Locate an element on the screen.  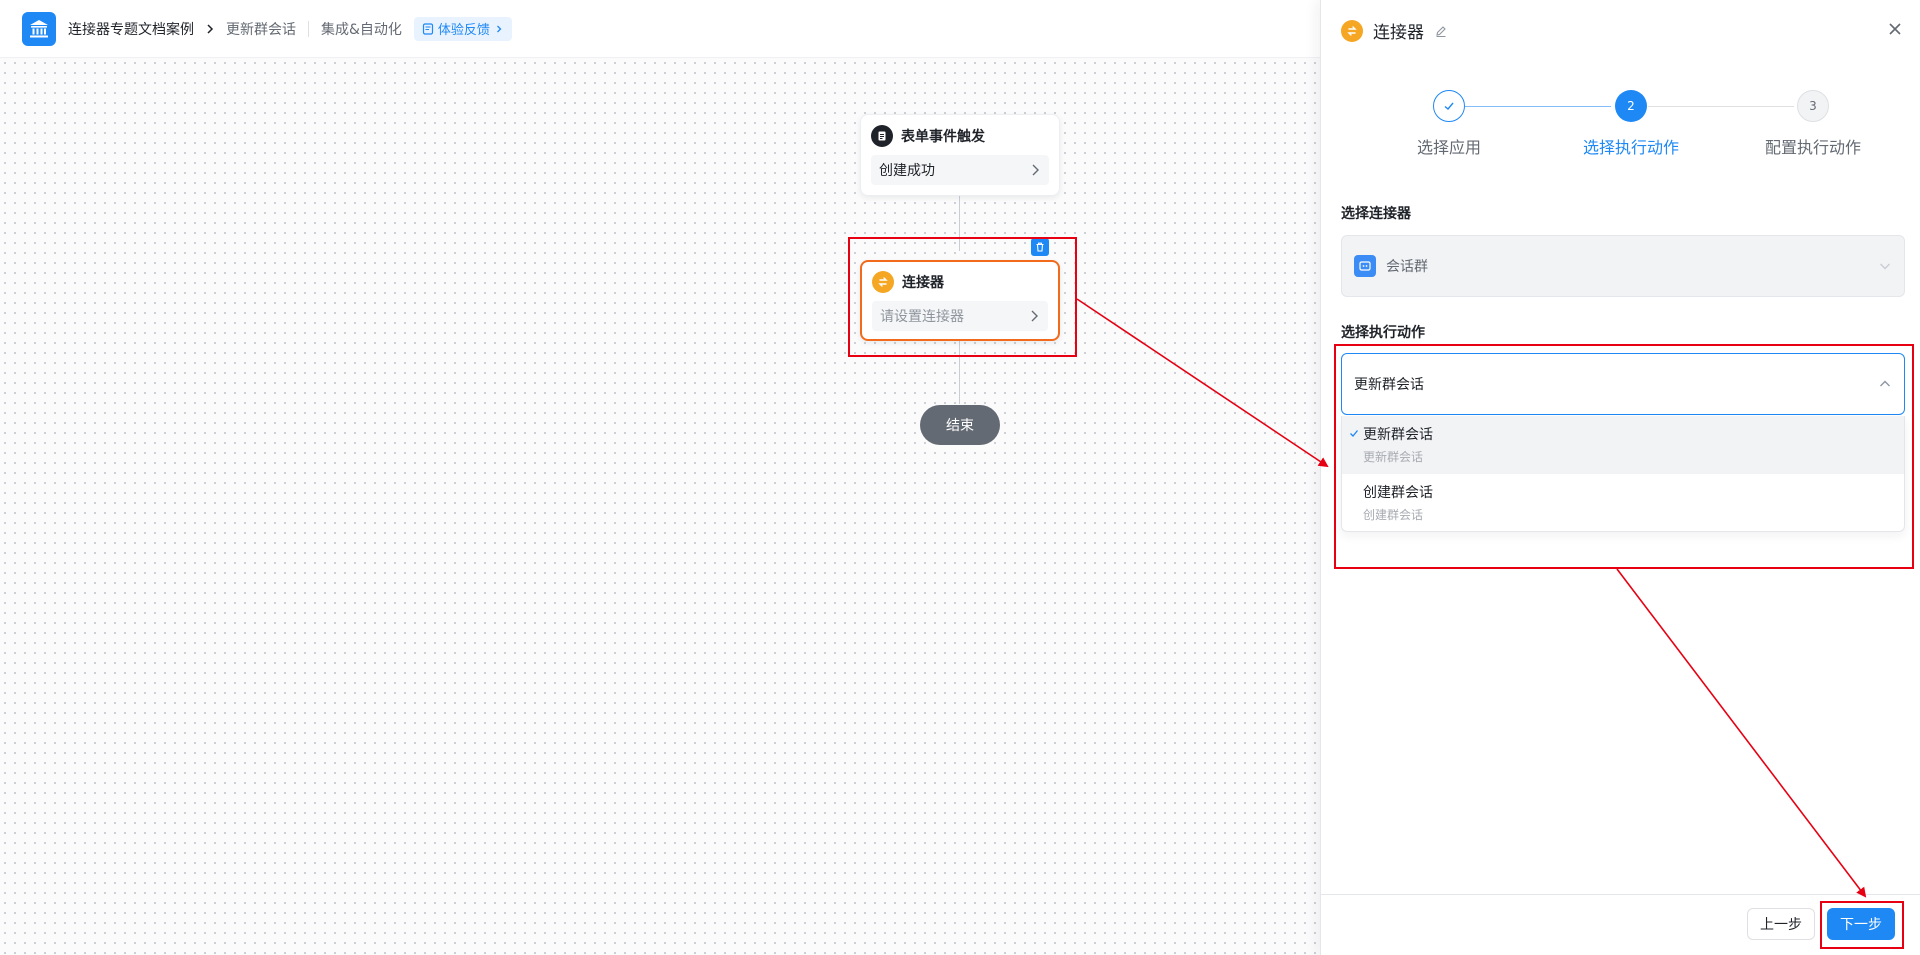
step-2-label: 选择执行动作 is located at coordinates (1630, 147).